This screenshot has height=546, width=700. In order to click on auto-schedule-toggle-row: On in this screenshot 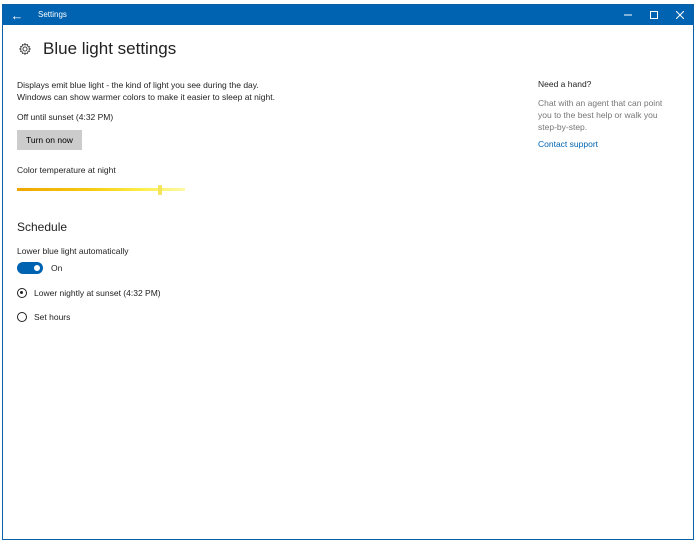, I will do `click(157, 268)`.